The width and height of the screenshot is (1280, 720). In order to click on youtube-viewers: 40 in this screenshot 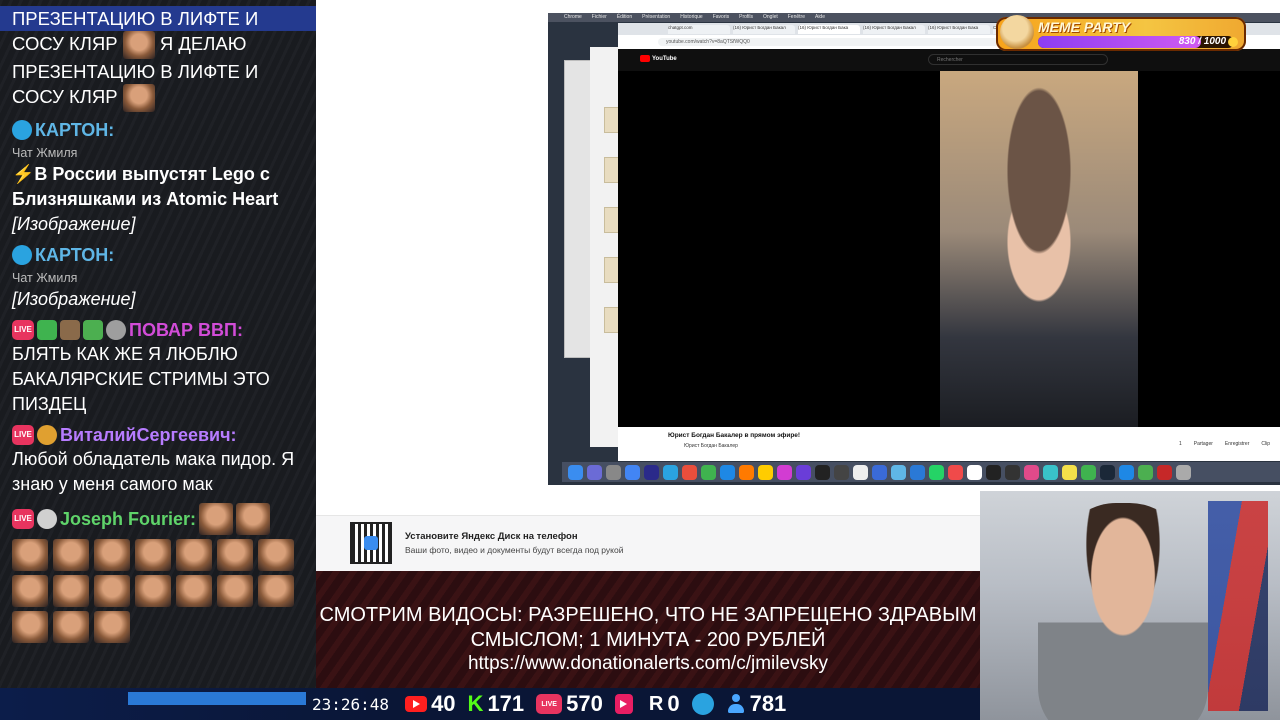, I will do `click(430, 704)`.